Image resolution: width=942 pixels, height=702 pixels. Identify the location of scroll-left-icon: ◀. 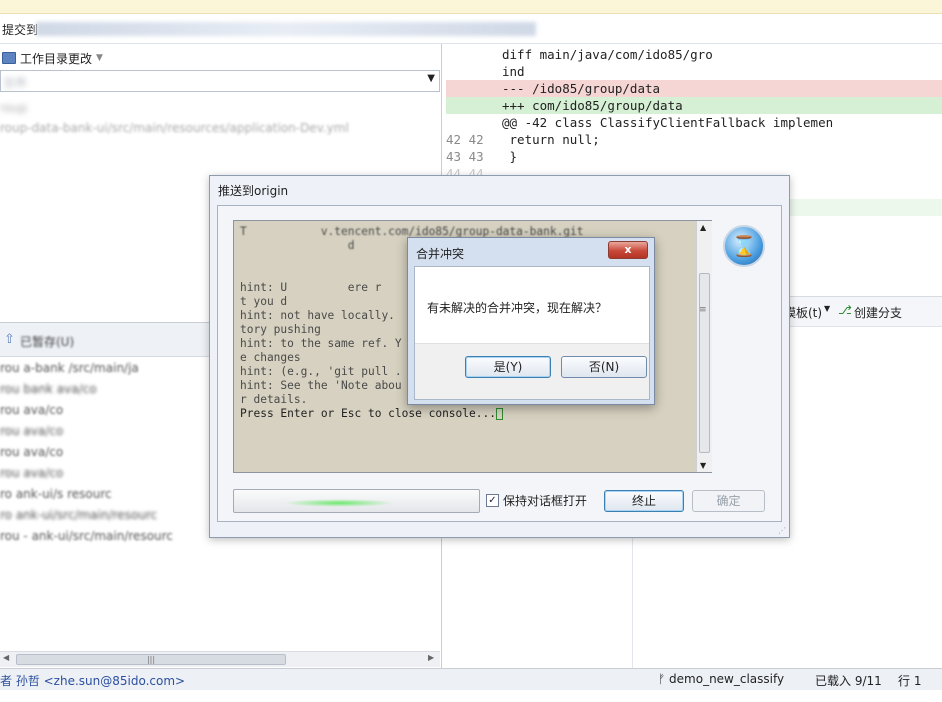
(6, 657).